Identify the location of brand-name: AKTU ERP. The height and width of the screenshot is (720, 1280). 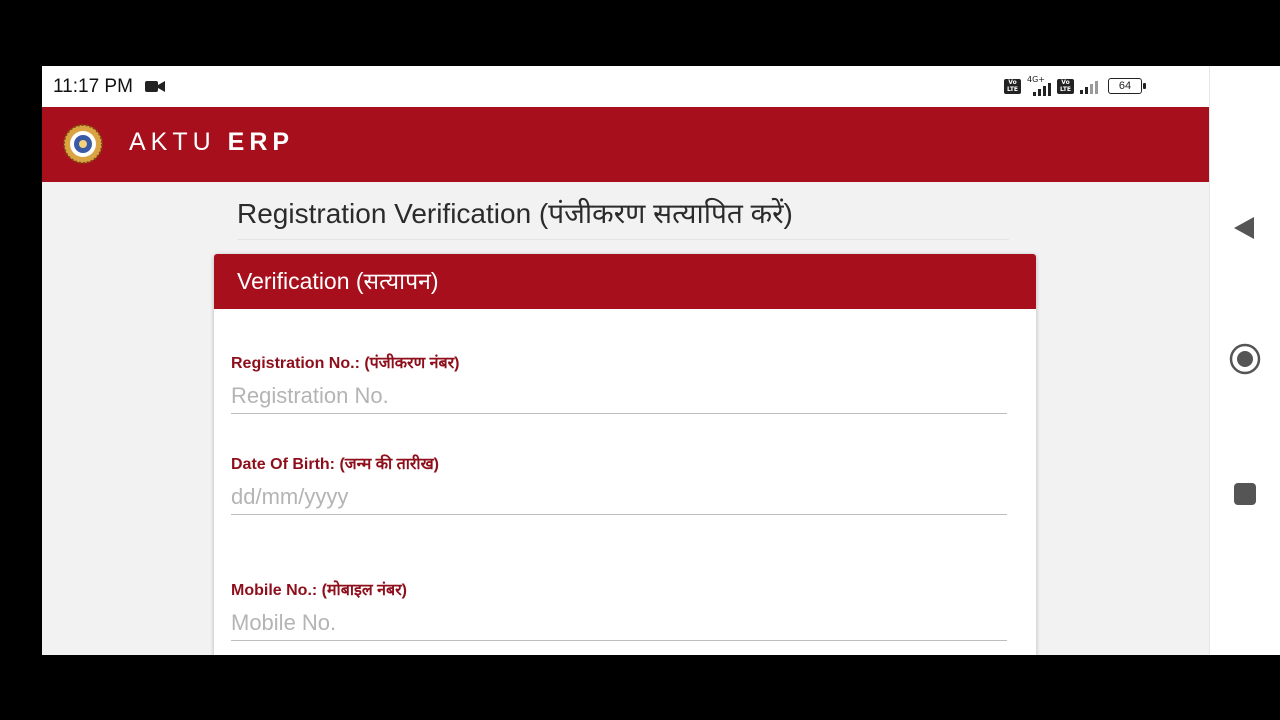
(211, 142).